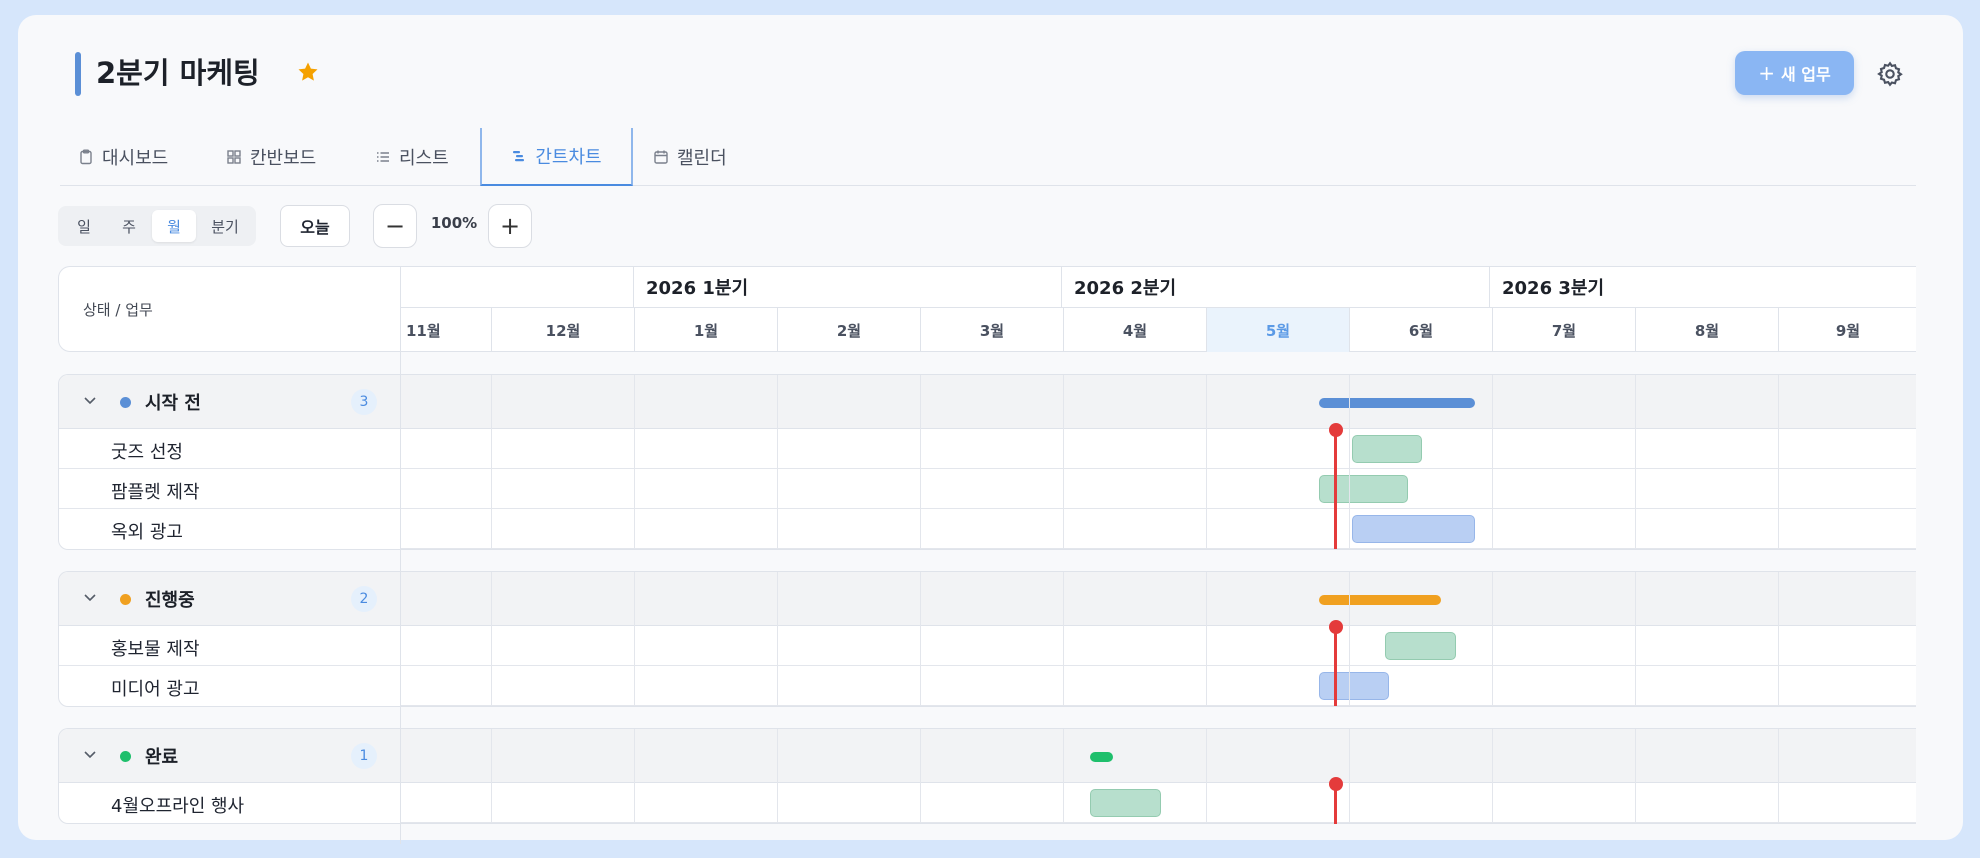 Image resolution: width=1980 pixels, height=858 pixels. I want to click on group-count-badge: 2, so click(364, 599).